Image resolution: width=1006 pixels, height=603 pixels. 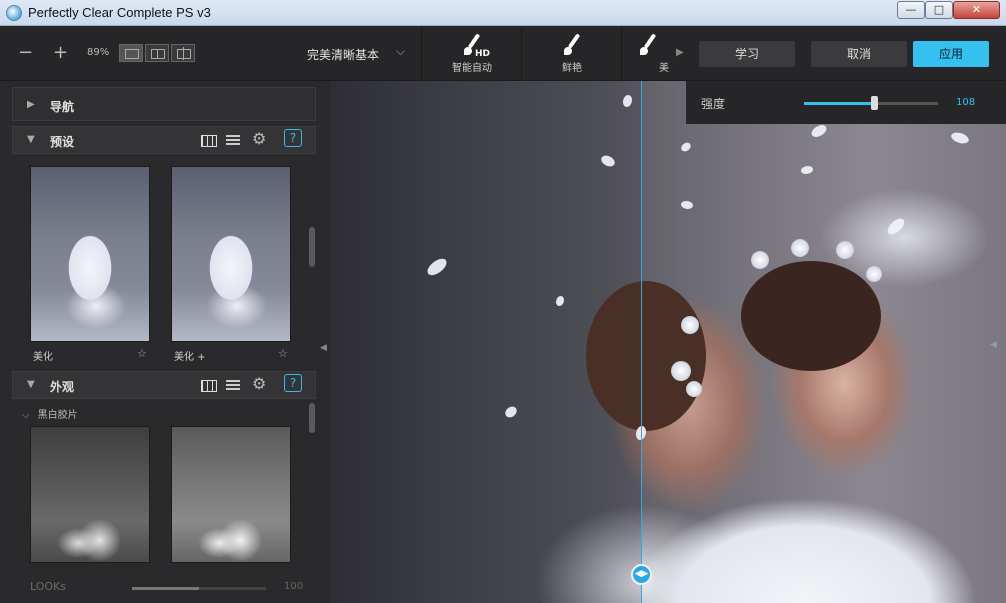 What do you see at coordinates (939, 10) in the screenshot?
I see `maximize-button: □` at bounding box center [939, 10].